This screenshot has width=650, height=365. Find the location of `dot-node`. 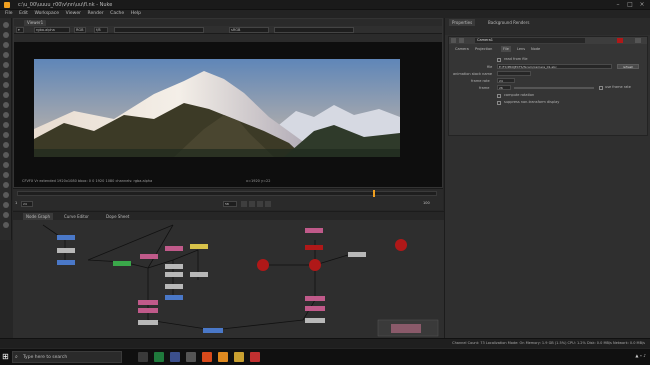

dot-node is located at coordinates (357, 254).